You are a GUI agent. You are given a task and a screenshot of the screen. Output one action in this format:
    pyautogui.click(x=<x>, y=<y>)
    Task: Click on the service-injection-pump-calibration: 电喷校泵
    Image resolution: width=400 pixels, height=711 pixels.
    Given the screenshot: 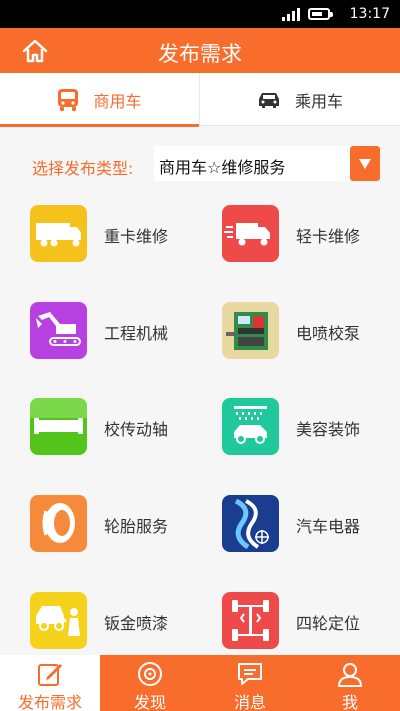 What is the action you would take?
    pyautogui.click(x=311, y=337)
    